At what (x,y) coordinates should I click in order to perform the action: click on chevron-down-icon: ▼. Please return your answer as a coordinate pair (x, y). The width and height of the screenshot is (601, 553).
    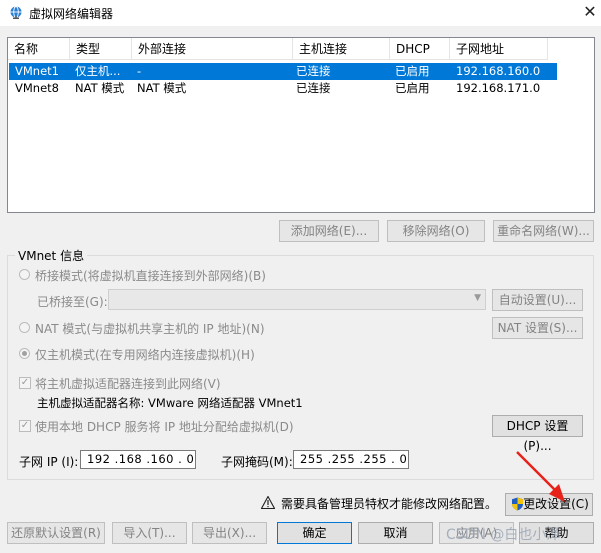
    Looking at the image, I should click on (477, 298).